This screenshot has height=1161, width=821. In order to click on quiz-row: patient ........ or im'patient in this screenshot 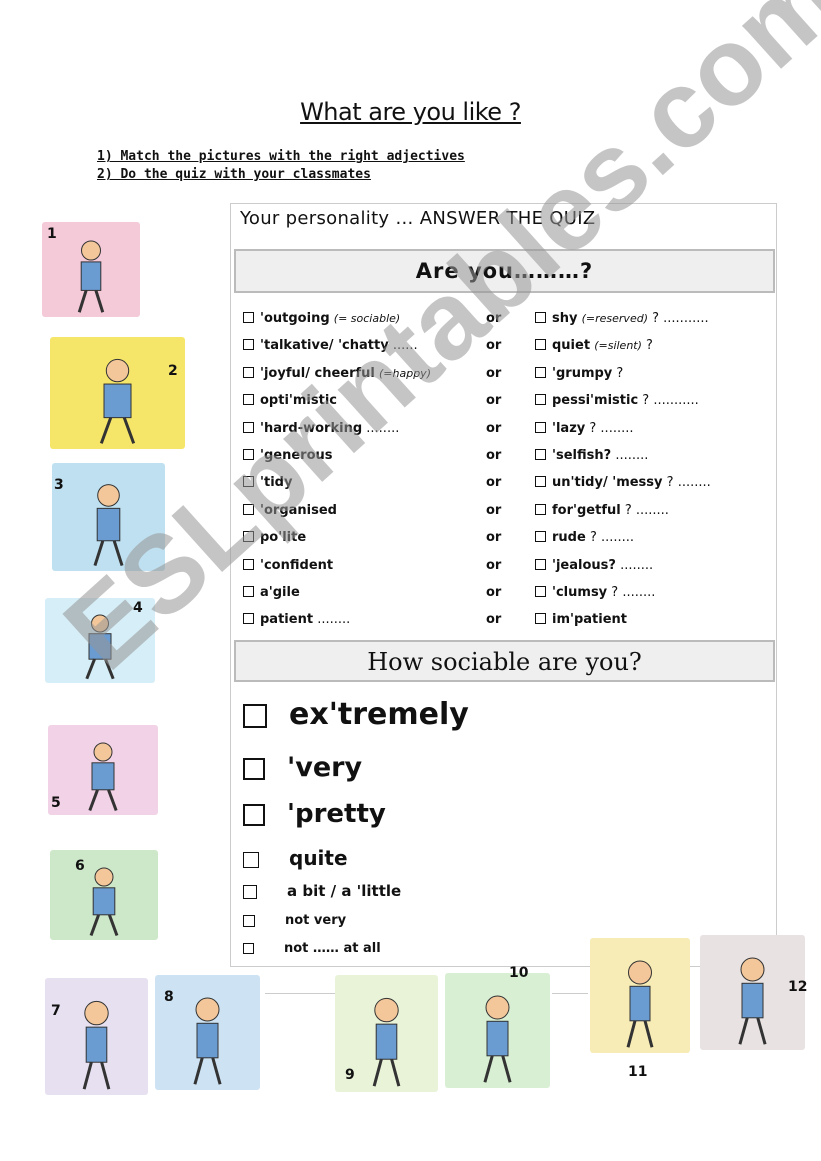, I will do `click(503, 622)`.